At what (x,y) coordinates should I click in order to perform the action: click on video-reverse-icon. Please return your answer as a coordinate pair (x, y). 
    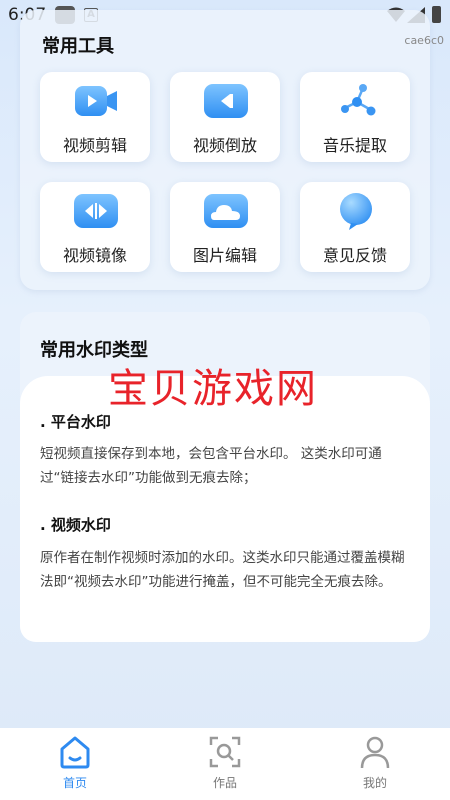
    Looking at the image, I should click on (226, 101).